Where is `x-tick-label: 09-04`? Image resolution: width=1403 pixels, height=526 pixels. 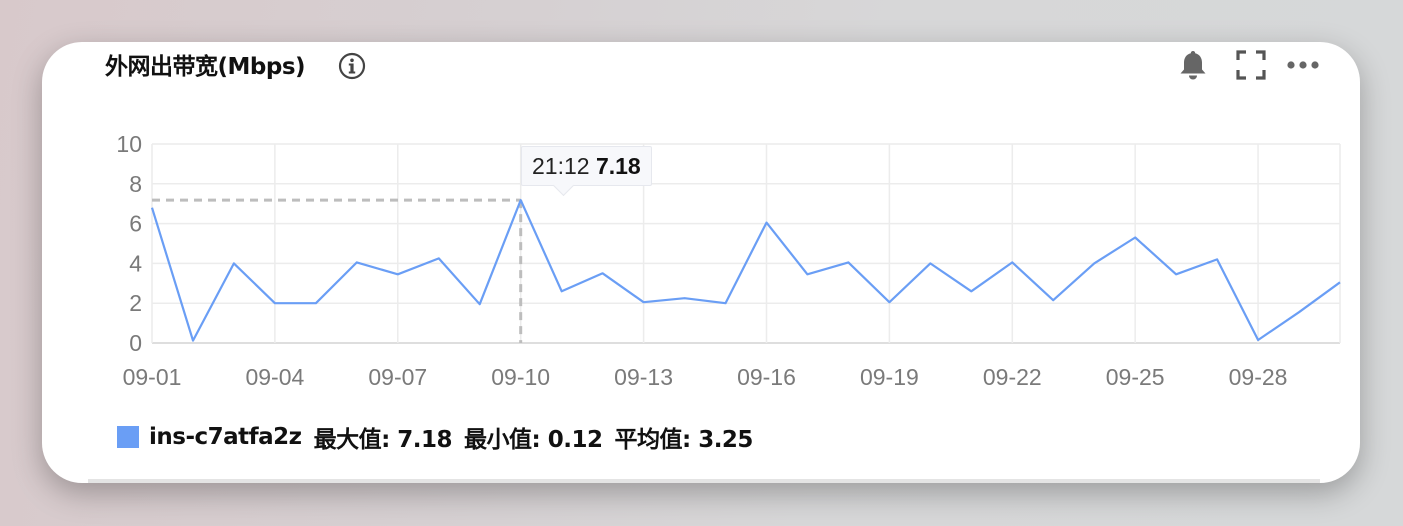 x-tick-label: 09-04 is located at coordinates (274, 377).